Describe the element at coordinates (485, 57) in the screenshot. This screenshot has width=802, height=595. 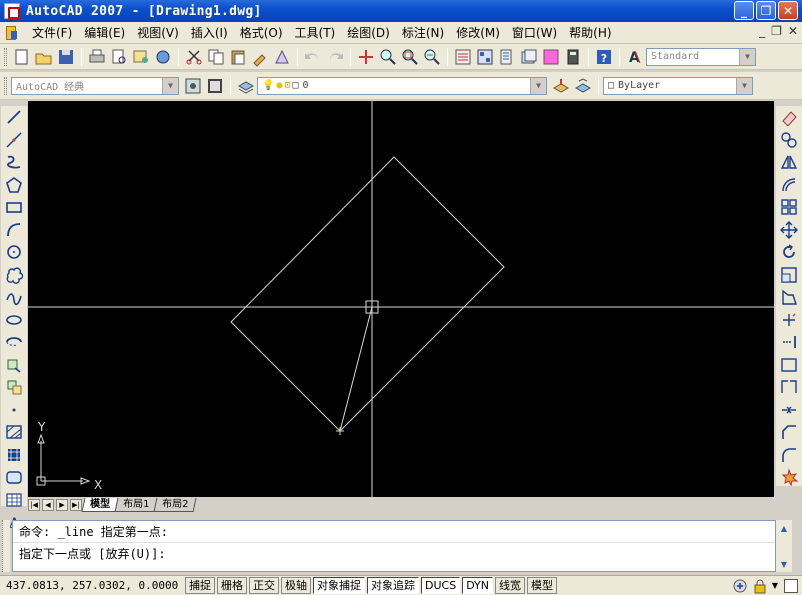
I see `design-center-icon` at that location.